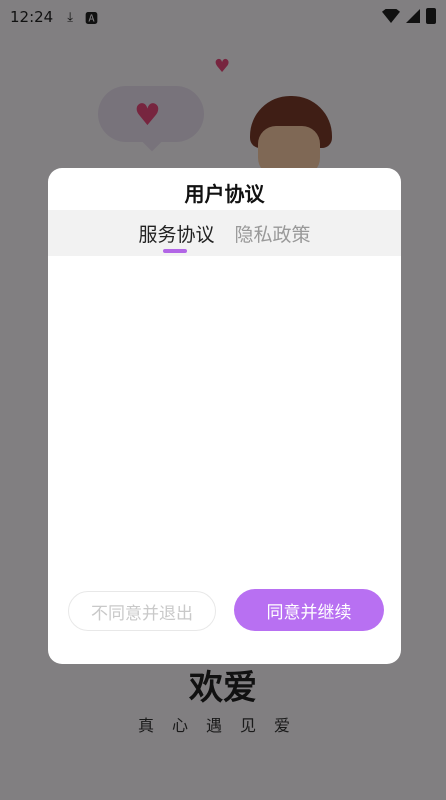 The width and height of the screenshot is (446, 800). Describe the element at coordinates (309, 610) in the screenshot. I see `agree-continue-button: 同意并继续` at that location.